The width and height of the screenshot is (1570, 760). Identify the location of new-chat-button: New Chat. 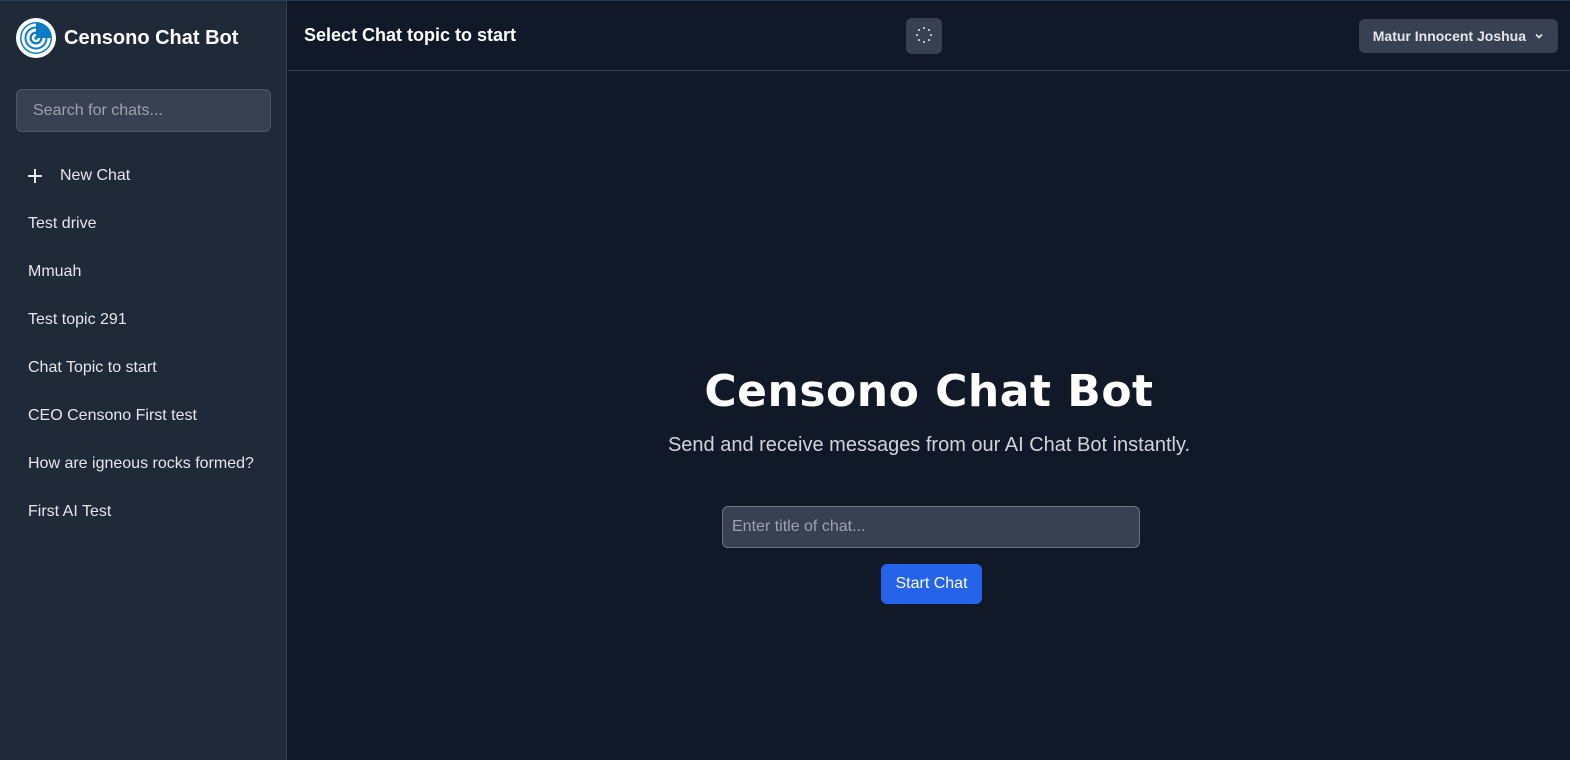
(79, 176).